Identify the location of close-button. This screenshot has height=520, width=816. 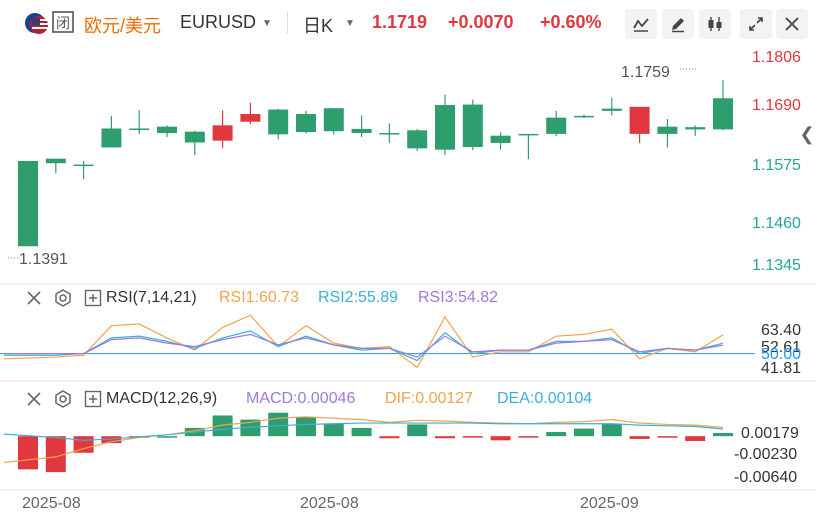
(792, 24).